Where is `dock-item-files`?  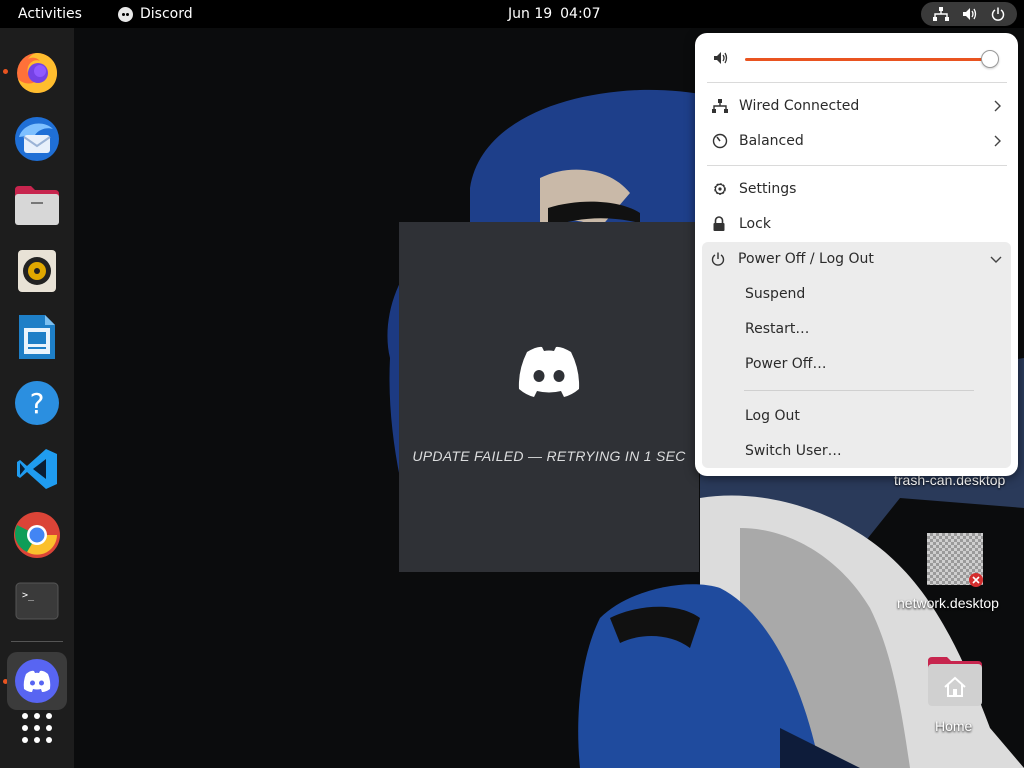
dock-item-files is located at coordinates (37, 205).